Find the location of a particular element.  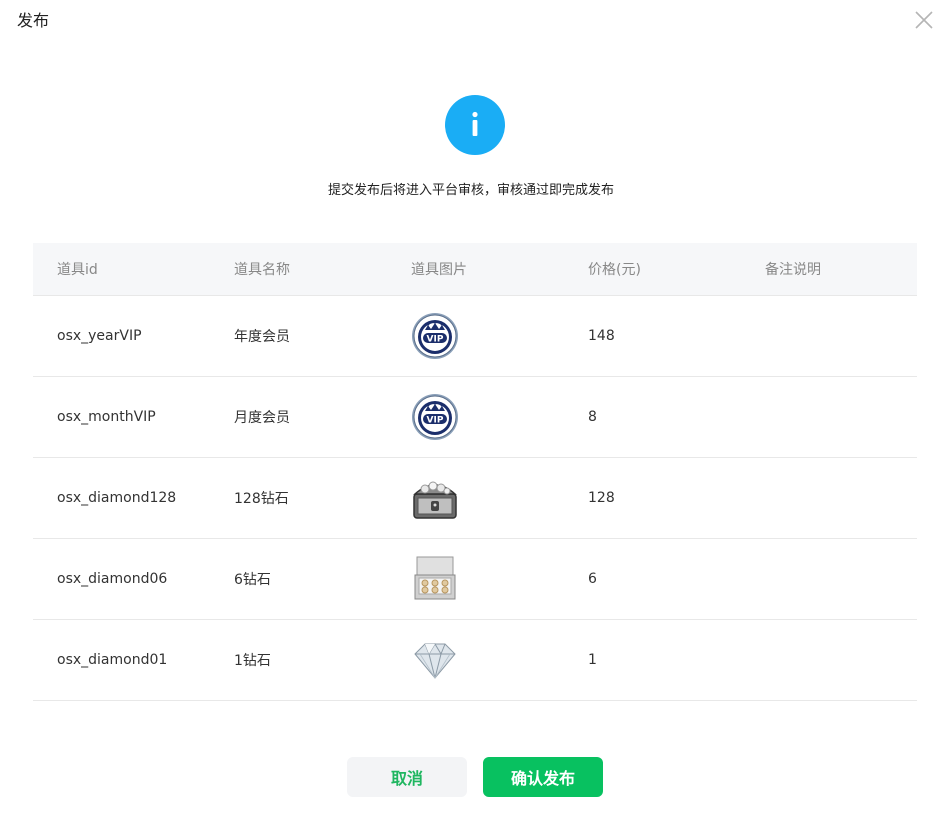

cell-item-price: 128 is located at coordinates (652, 498).